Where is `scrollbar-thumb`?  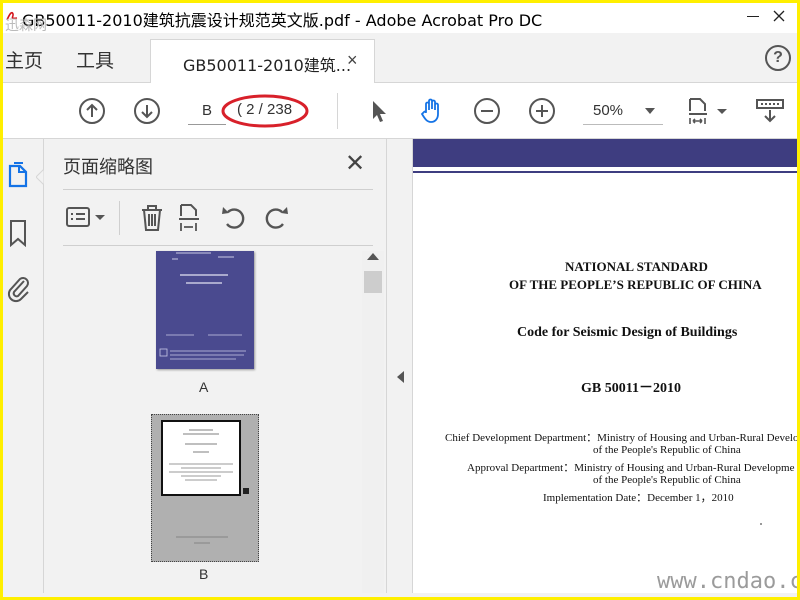 scrollbar-thumb is located at coordinates (373, 282).